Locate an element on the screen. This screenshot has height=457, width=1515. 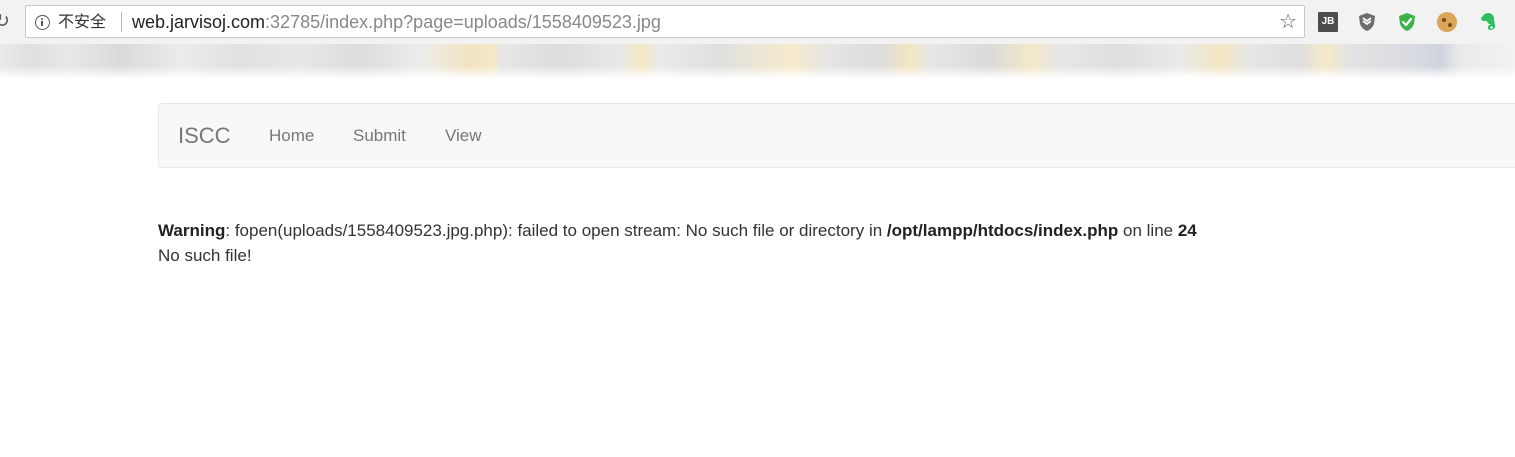
warning-file-path: /opt/lampp/htdocs/index.php is located at coordinates (1002, 230).